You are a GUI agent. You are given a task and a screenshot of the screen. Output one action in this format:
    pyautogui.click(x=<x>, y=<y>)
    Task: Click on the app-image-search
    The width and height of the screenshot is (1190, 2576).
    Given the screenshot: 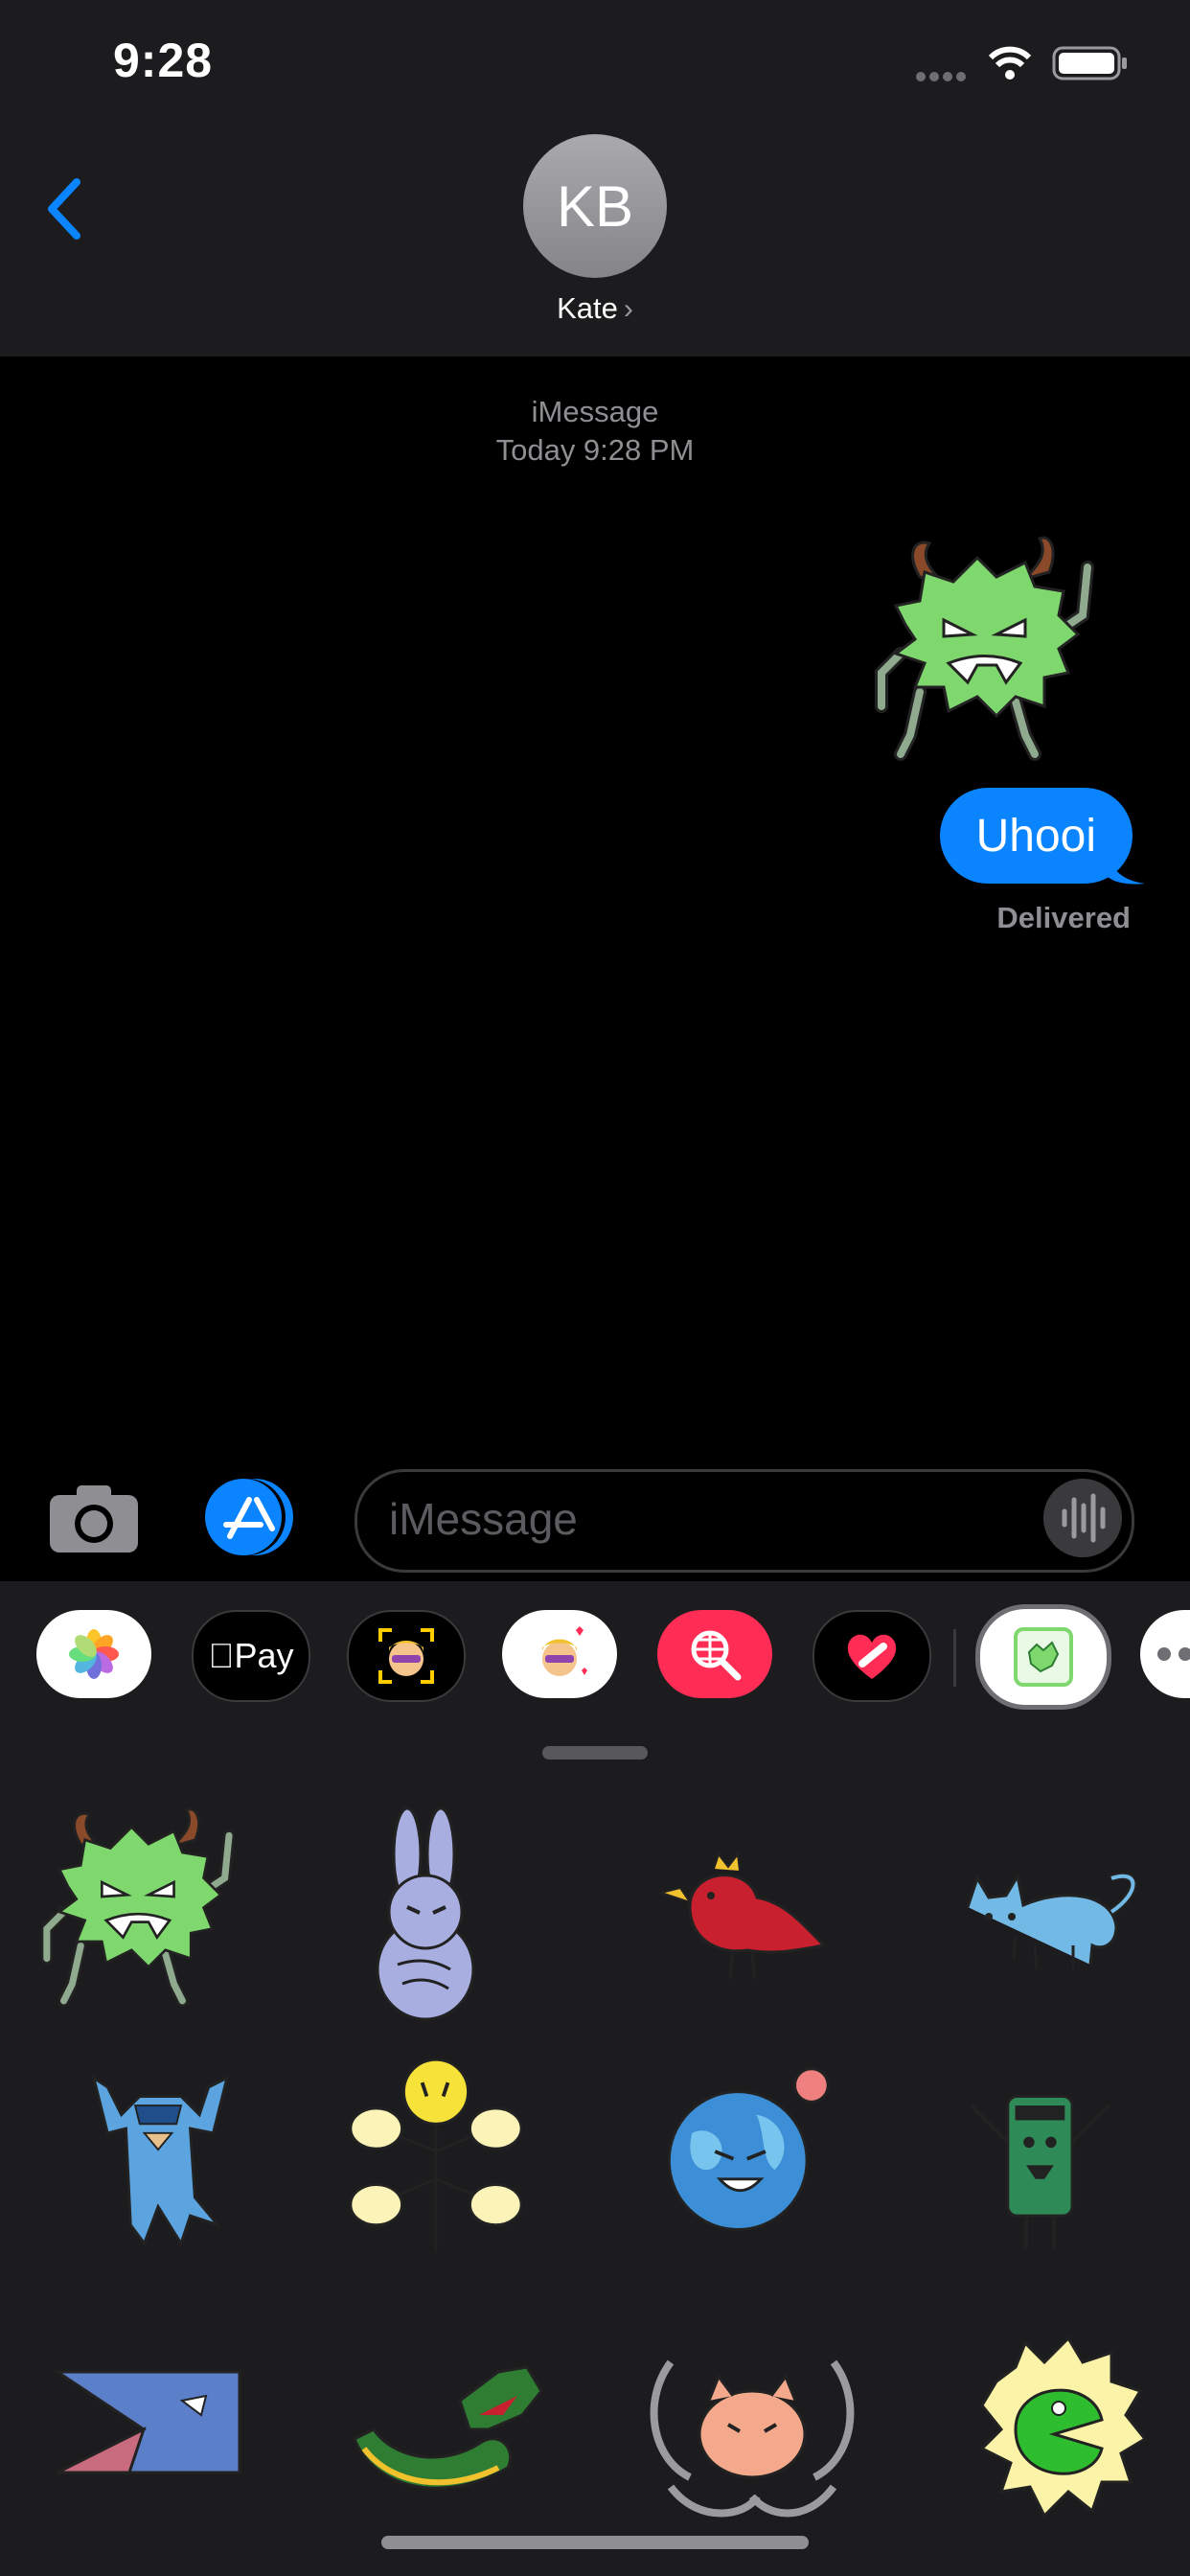 What is the action you would take?
    pyautogui.click(x=715, y=1654)
    